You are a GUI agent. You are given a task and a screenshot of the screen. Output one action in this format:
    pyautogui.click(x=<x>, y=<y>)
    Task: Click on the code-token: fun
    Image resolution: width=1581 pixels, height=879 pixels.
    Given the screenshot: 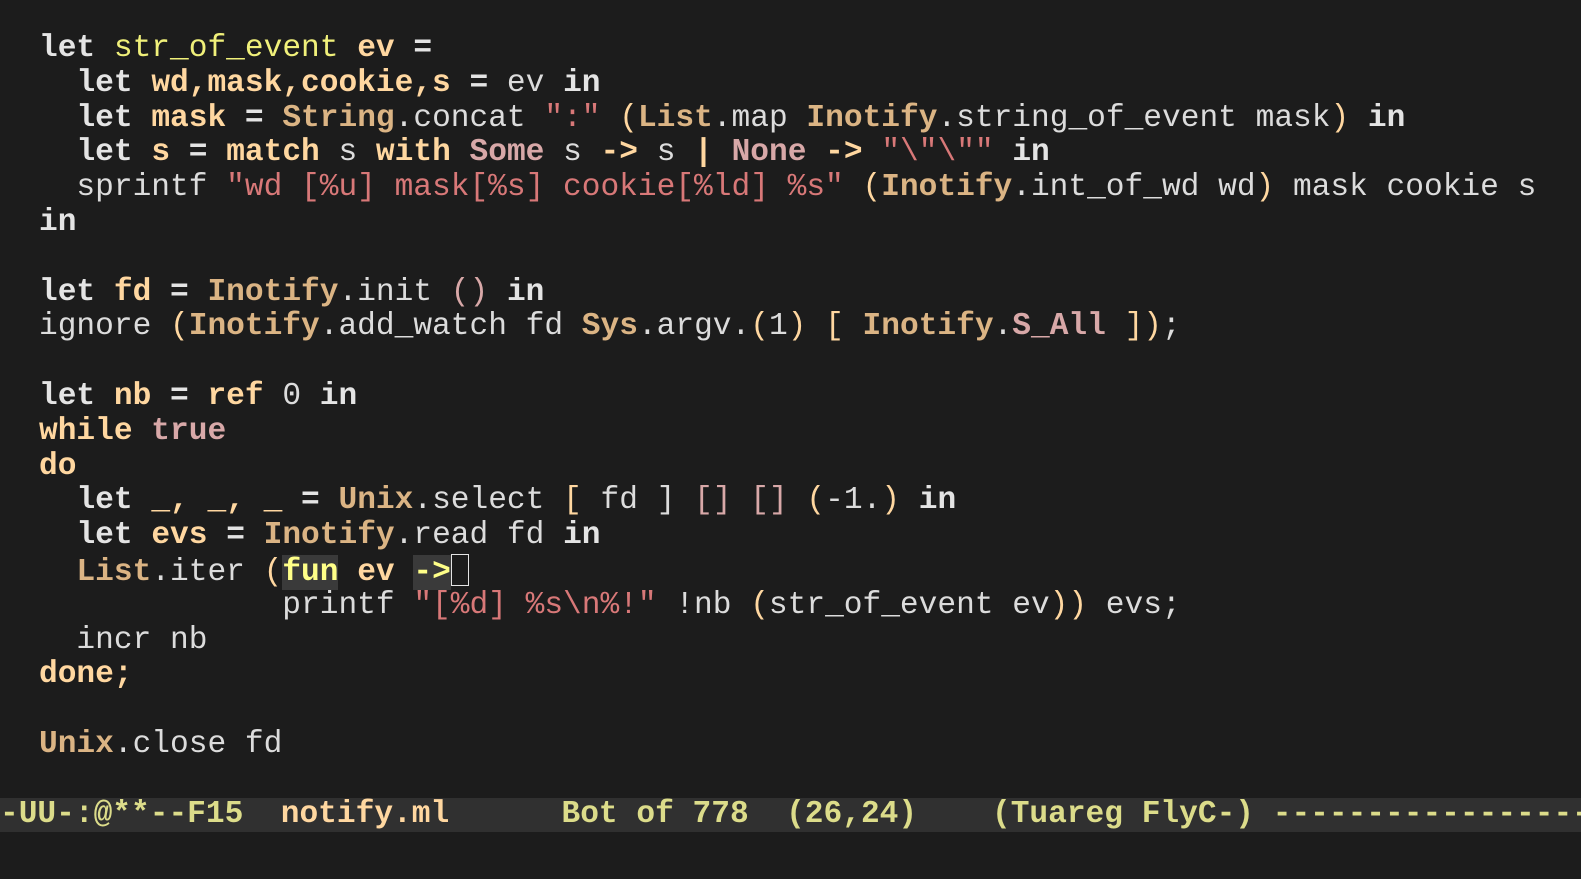 What is the action you would take?
    pyautogui.click(x=310, y=572)
    